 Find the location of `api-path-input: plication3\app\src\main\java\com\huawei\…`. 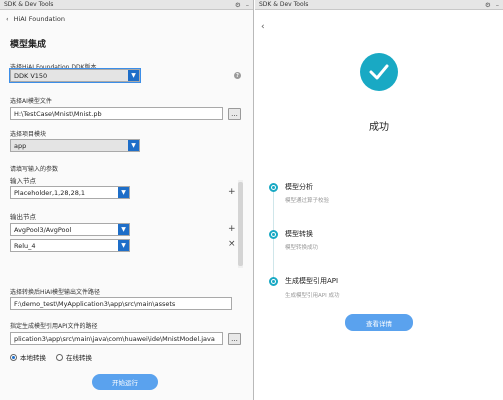

api-path-input: plication3\app\src\main\java\com\huawei\… is located at coordinates (116, 338).